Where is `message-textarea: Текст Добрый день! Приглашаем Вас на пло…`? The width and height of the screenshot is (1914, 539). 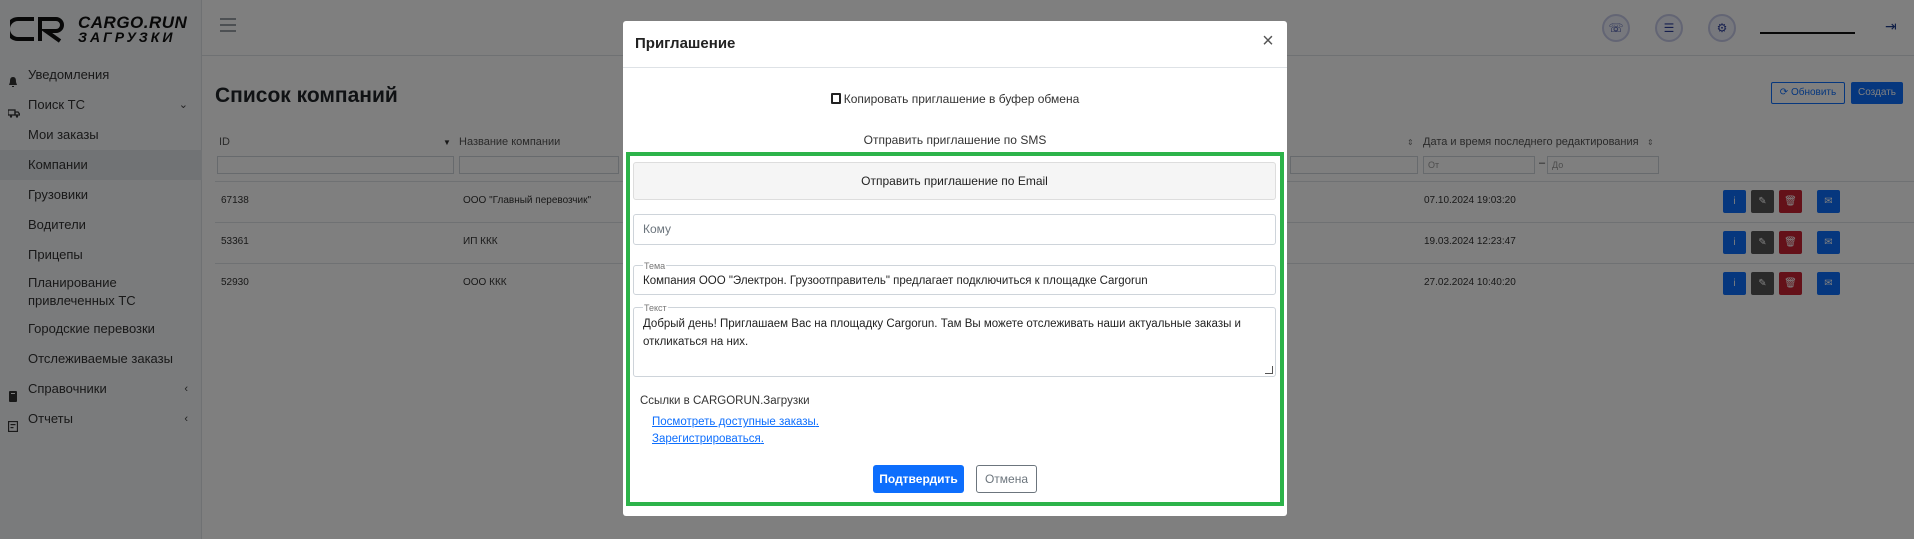 message-textarea: Текст Добрый день! Приглашаем Вас на пло… is located at coordinates (954, 340).